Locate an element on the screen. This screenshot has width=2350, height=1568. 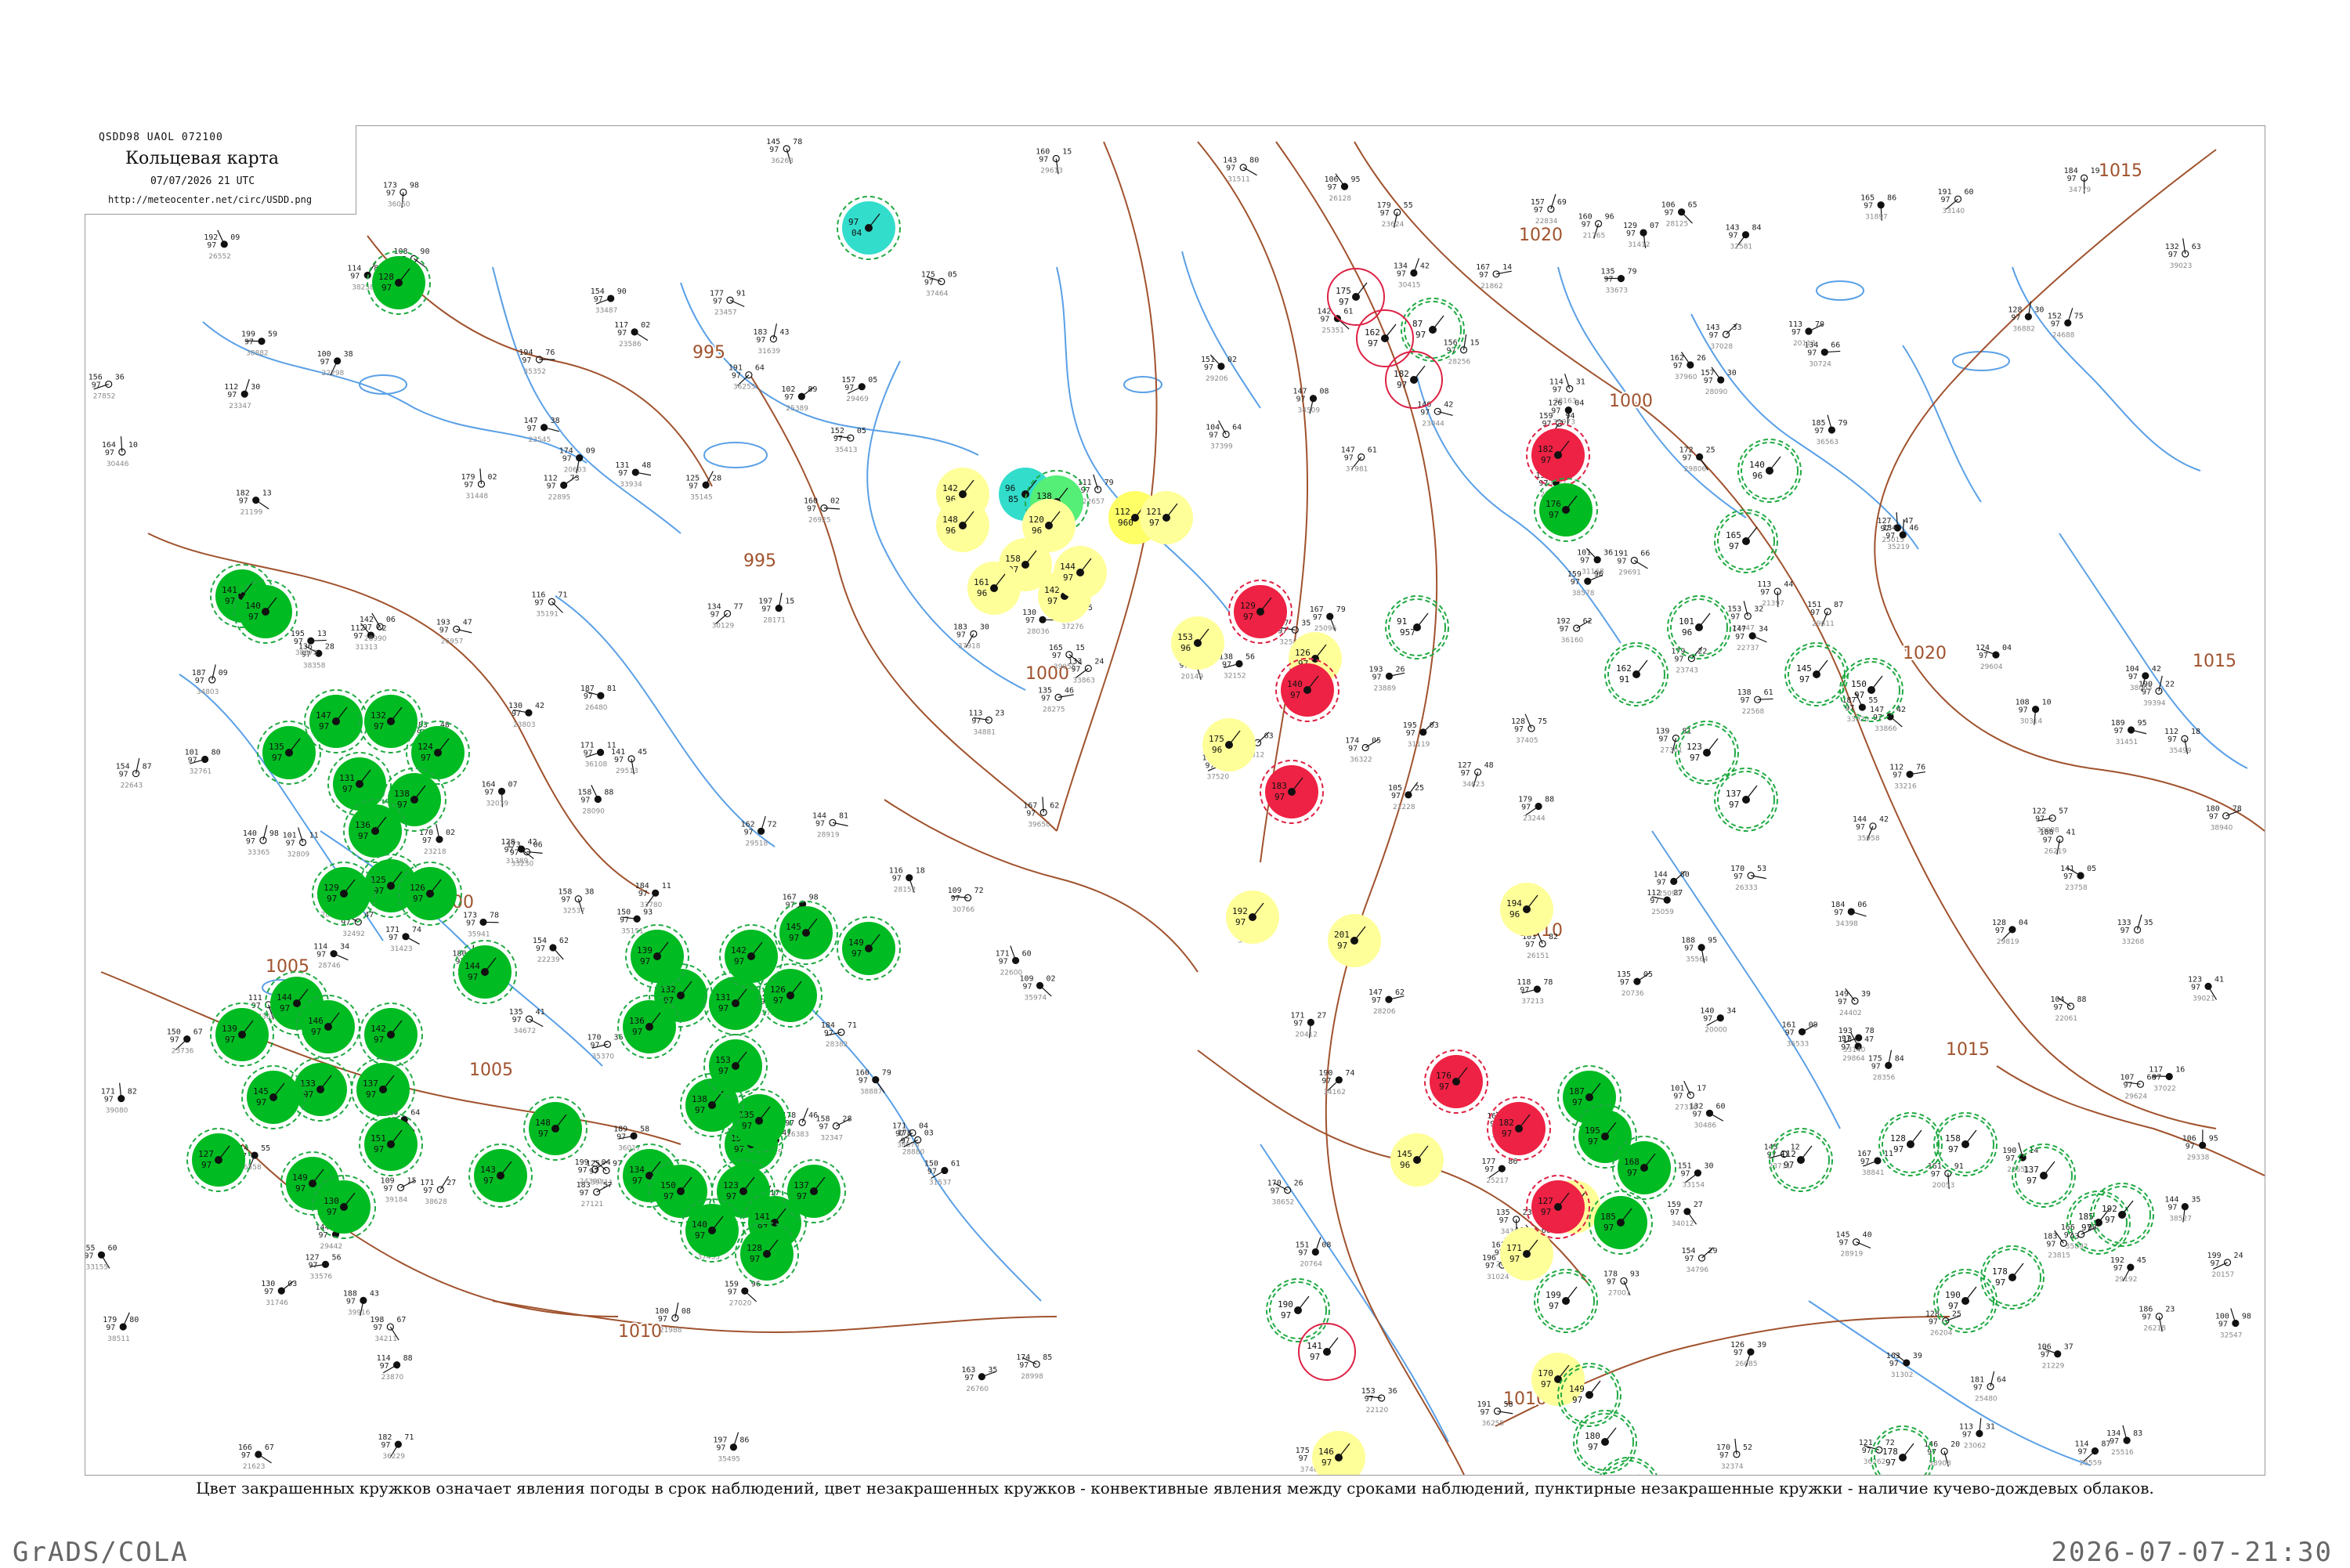
station-circle-ring-green: 12897 is located at coordinates (1911, 1144).